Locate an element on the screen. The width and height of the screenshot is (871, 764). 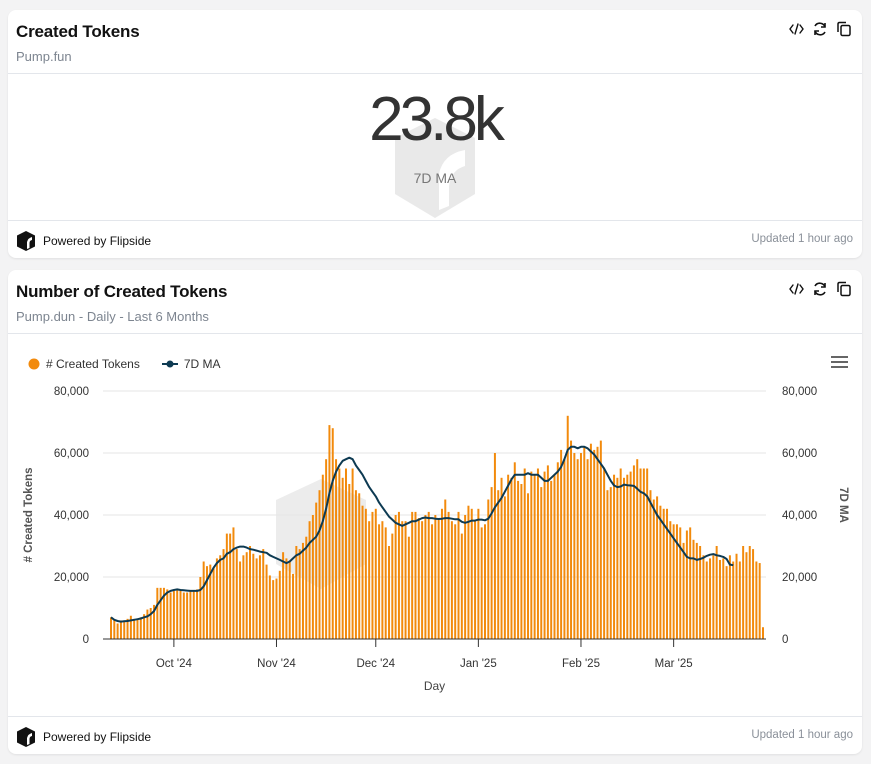
code-icon is located at coordinates (796, 289).